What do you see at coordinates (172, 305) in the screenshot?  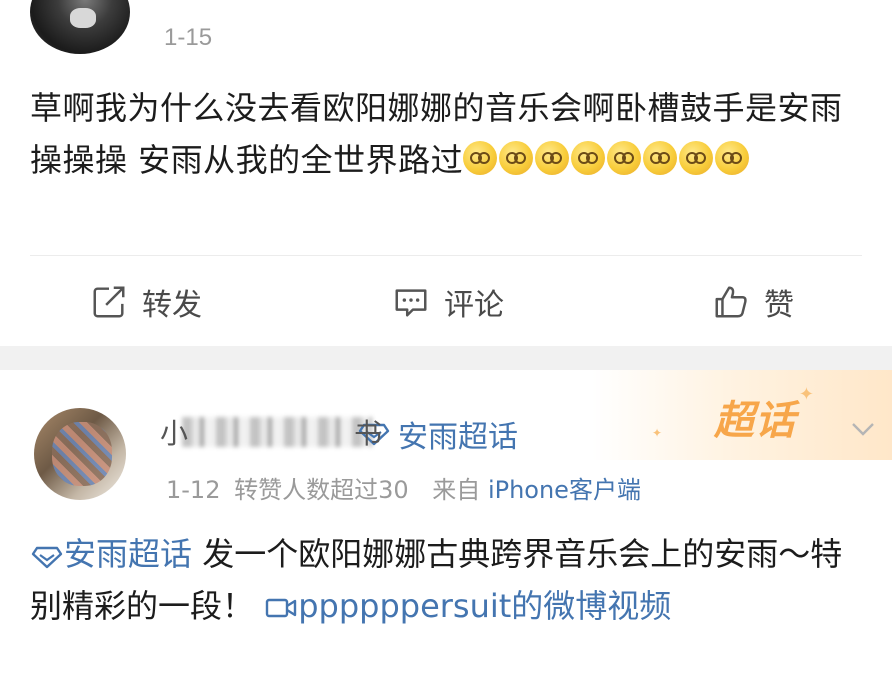 I see `repost-label: 转发` at bounding box center [172, 305].